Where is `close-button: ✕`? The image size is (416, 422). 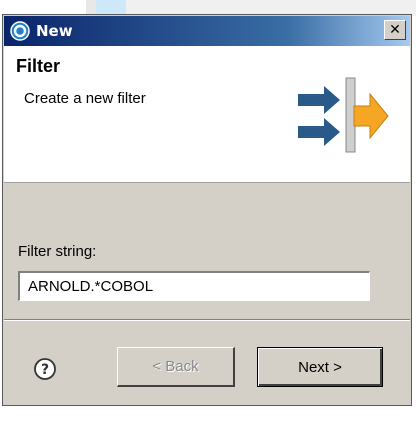
close-button: ✕ is located at coordinates (395, 30).